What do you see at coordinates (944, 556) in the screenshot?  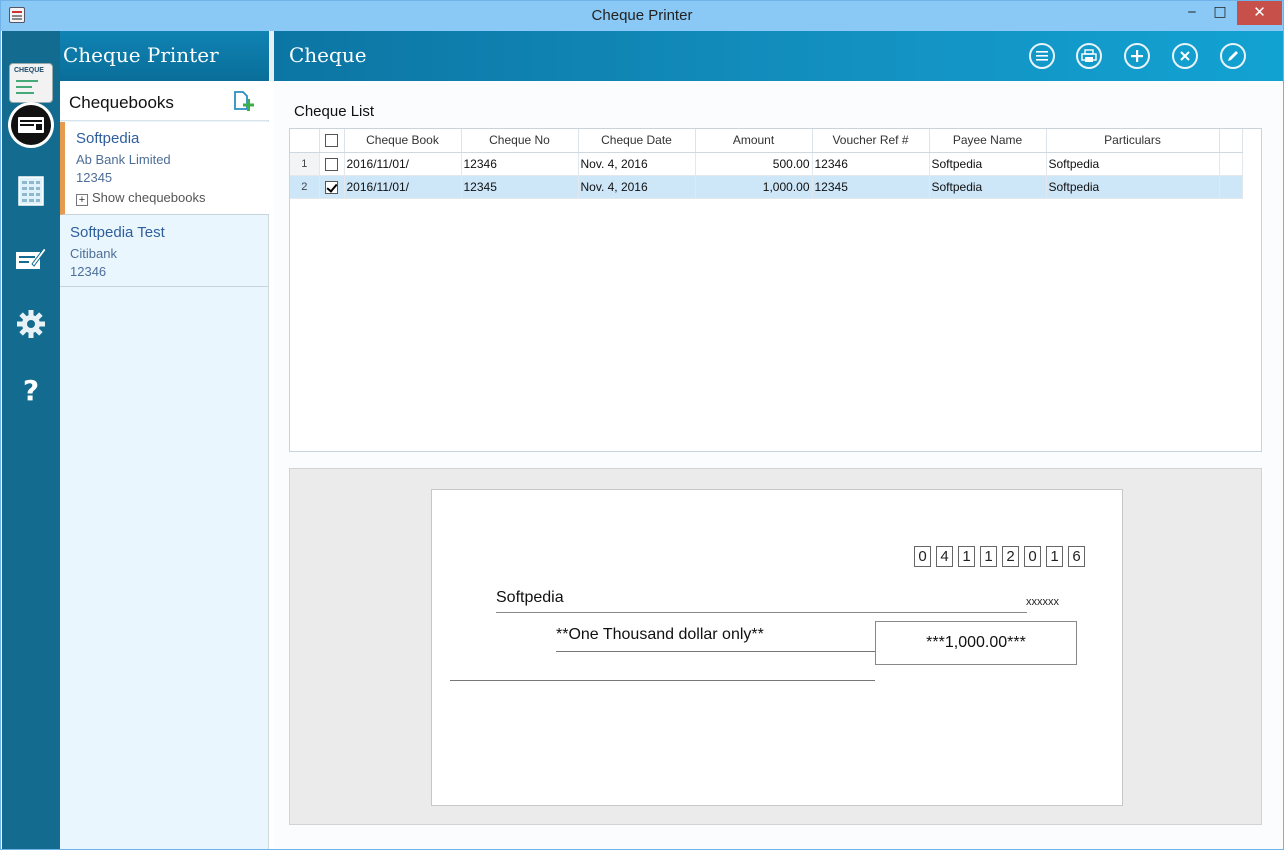 I see `date-digit: 4` at bounding box center [944, 556].